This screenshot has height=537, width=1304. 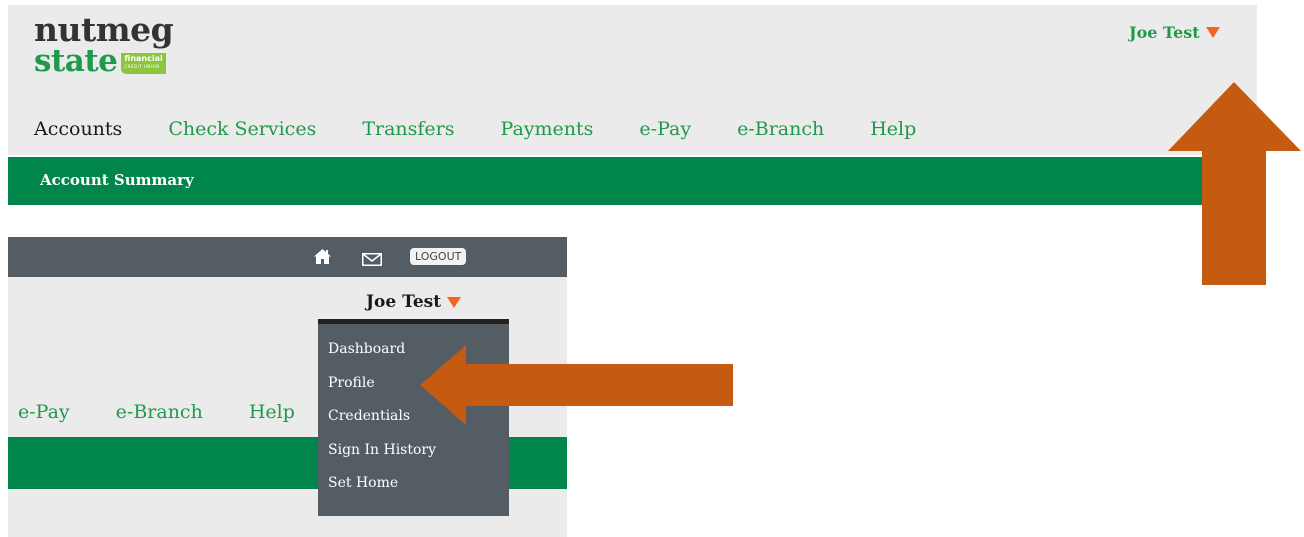 I want to click on nav-transfers: Transfers, so click(x=408, y=129).